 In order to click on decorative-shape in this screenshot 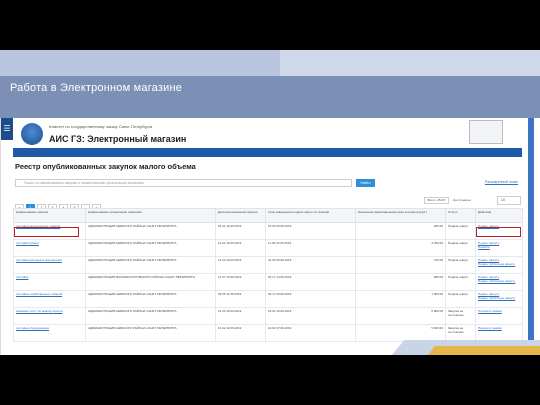, I will do `click(482, 350)`.